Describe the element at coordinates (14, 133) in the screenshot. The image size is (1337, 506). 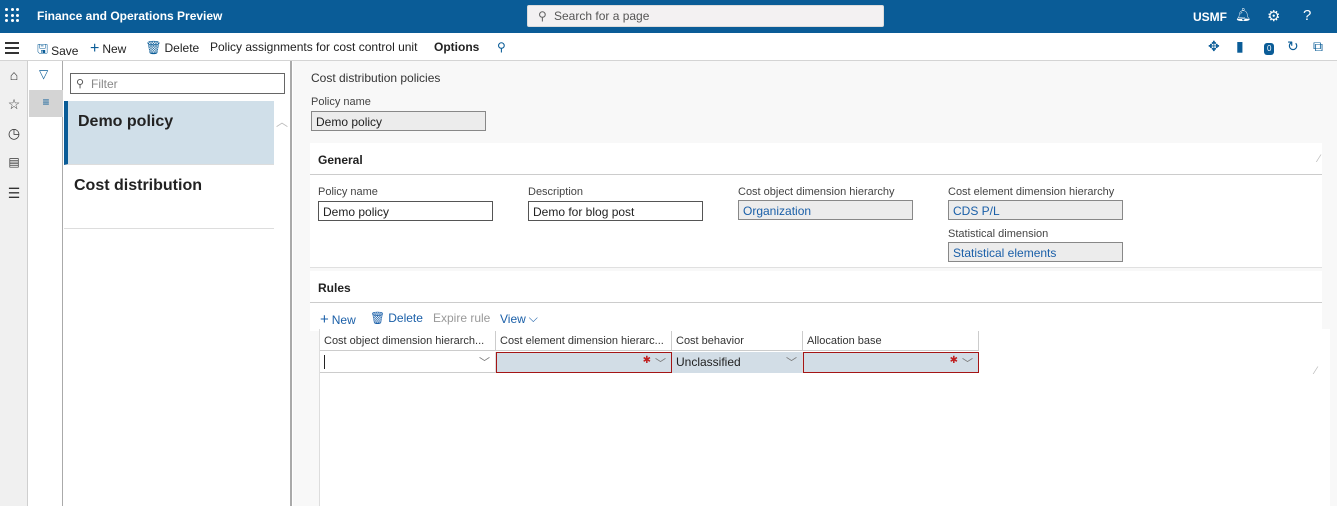
I see `clock-icon: ◷` at that location.